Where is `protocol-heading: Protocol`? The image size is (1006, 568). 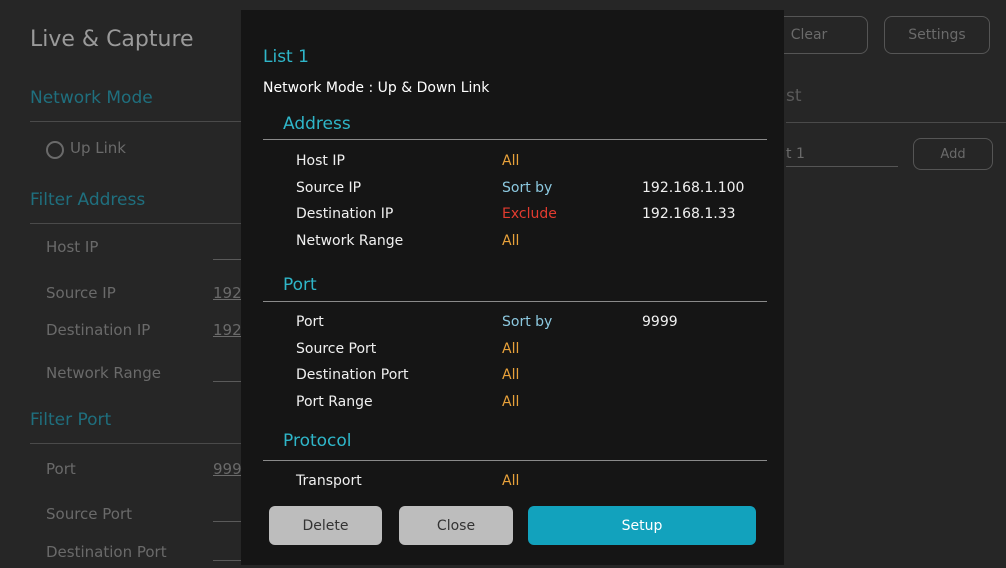
protocol-heading: Protocol is located at coordinates (317, 441).